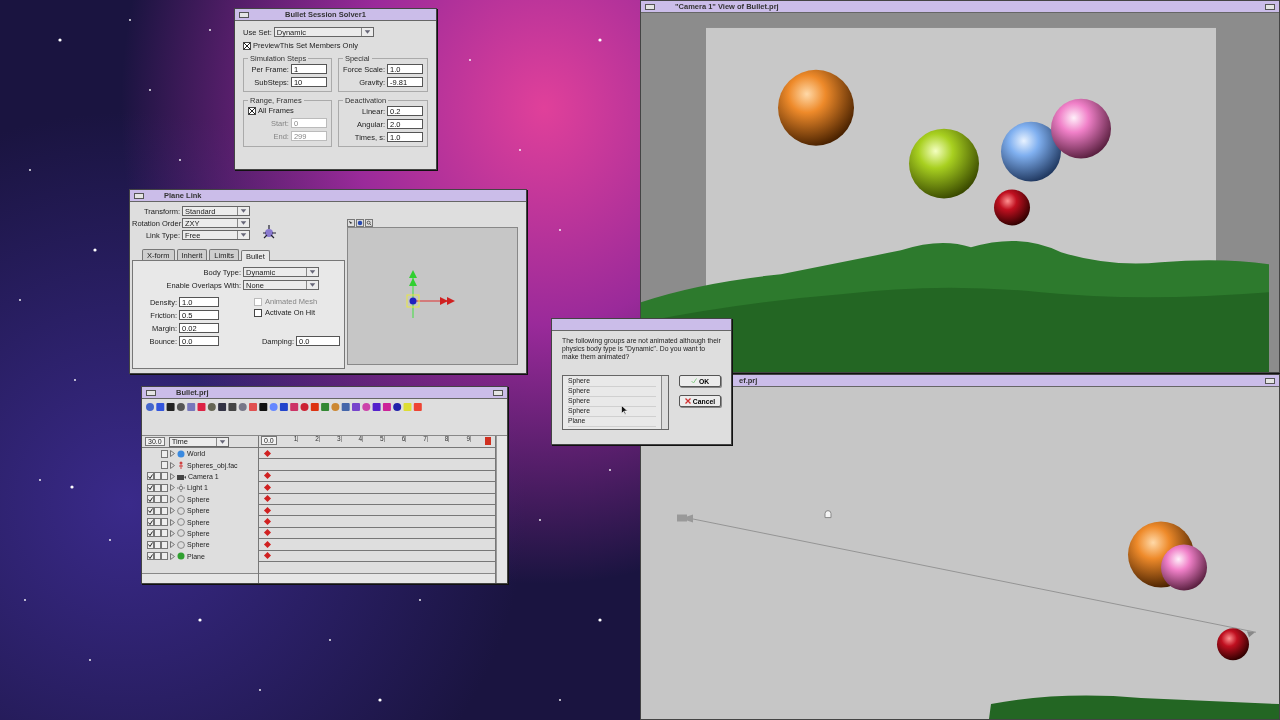  What do you see at coordinates (1251, 634) in the screenshot?
I see `arrow-icon` at bounding box center [1251, 634].